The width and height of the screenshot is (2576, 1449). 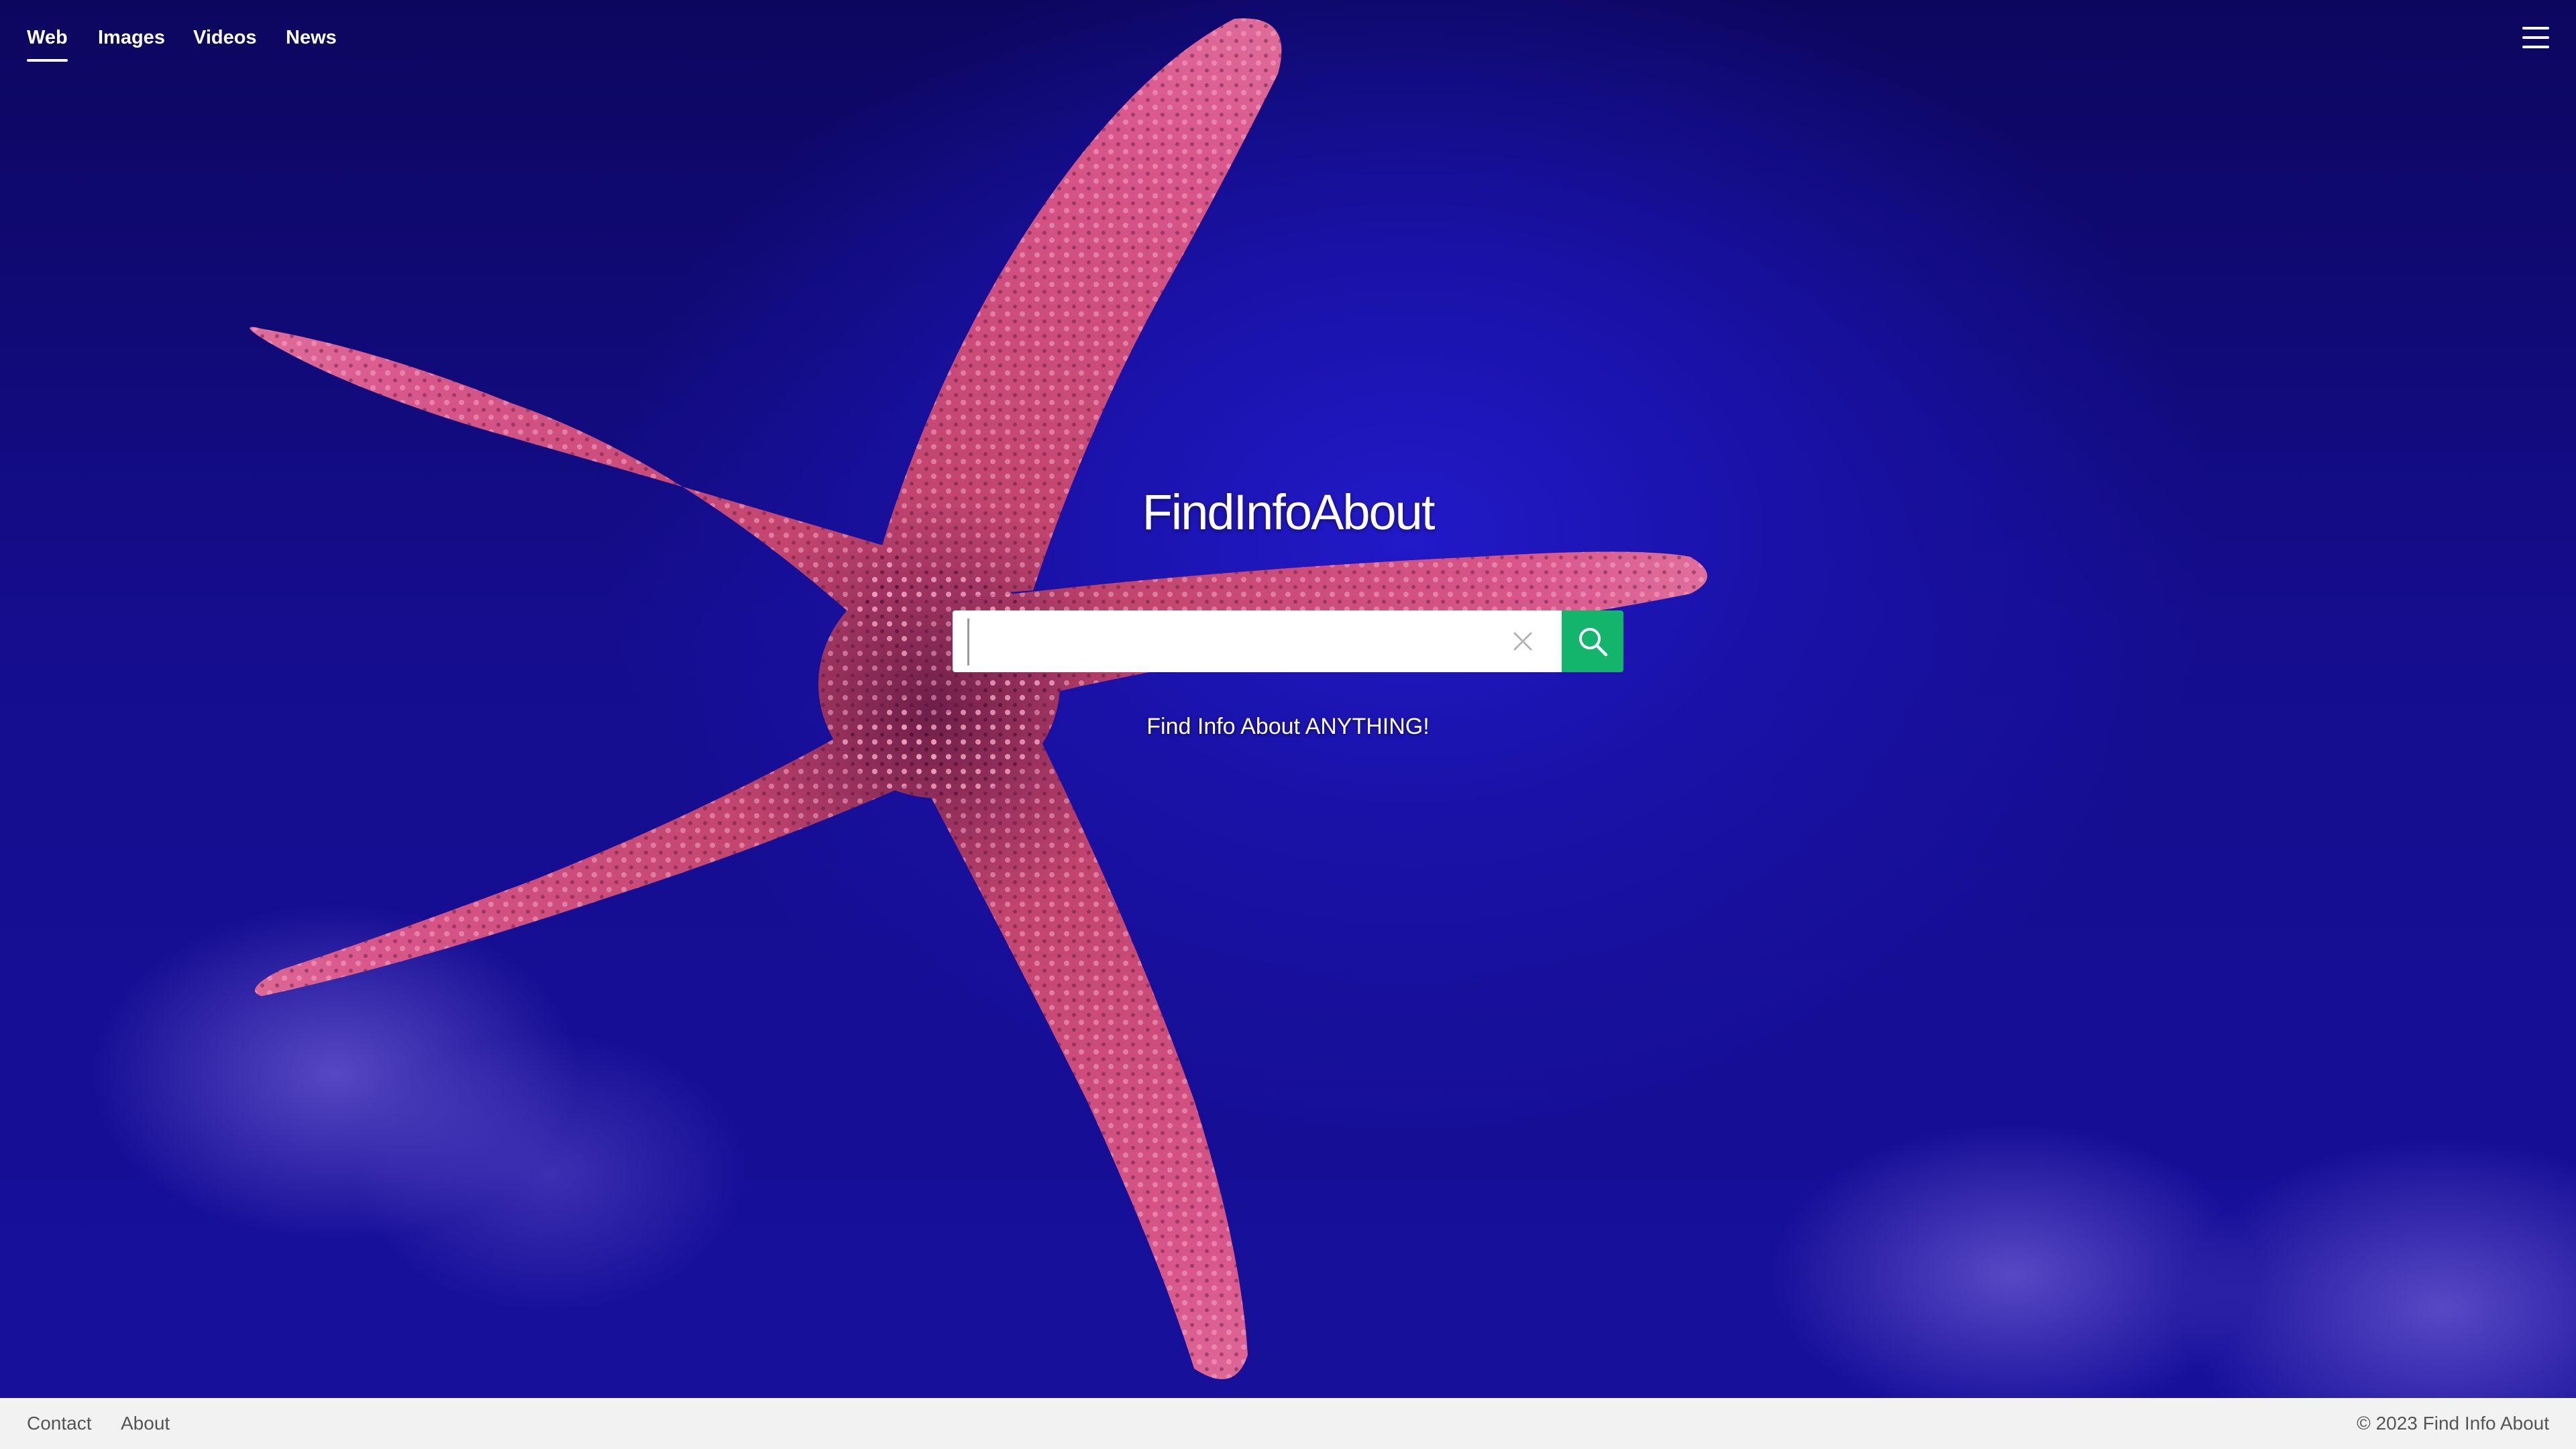 What do you see at coordinates (225, 43) in the screenshot?
I see `tab-videos: Videos` at bounding box center [225, 43].